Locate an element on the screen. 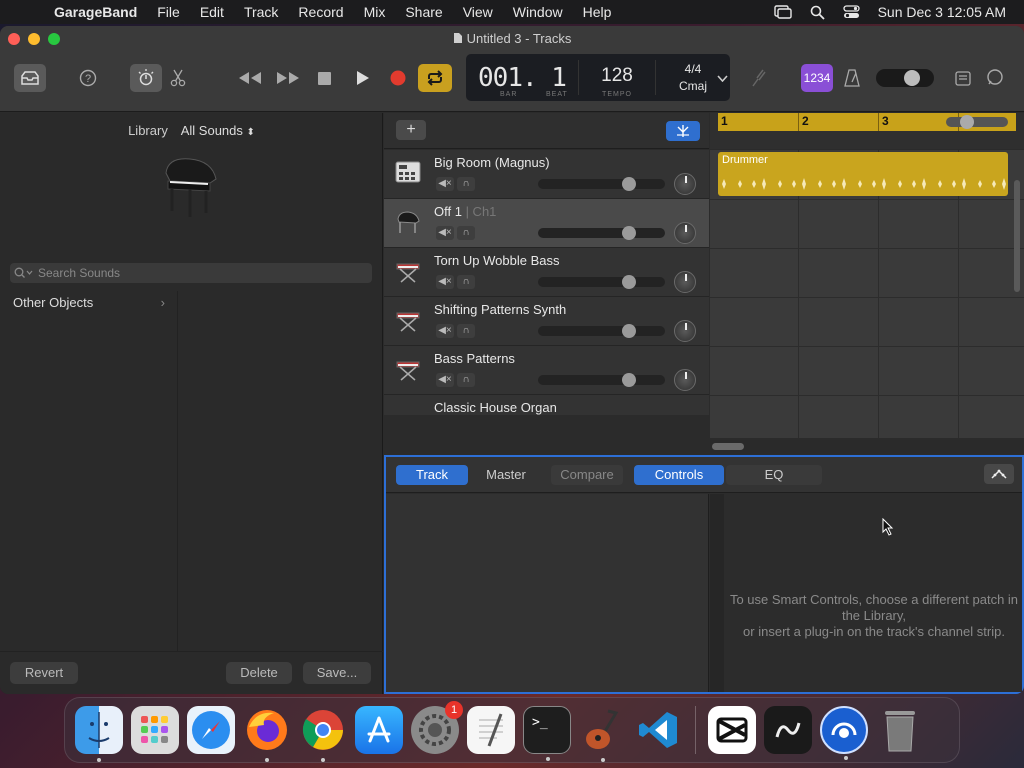 The image size is (1024, 768). cycle-button is located at coordinates (435, 78).